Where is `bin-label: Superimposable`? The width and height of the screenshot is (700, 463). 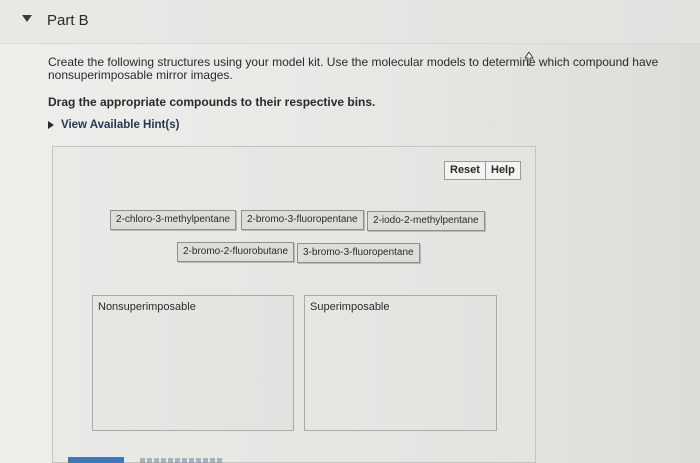 bin-label: Superimposable is located at coordinates (350, 307).